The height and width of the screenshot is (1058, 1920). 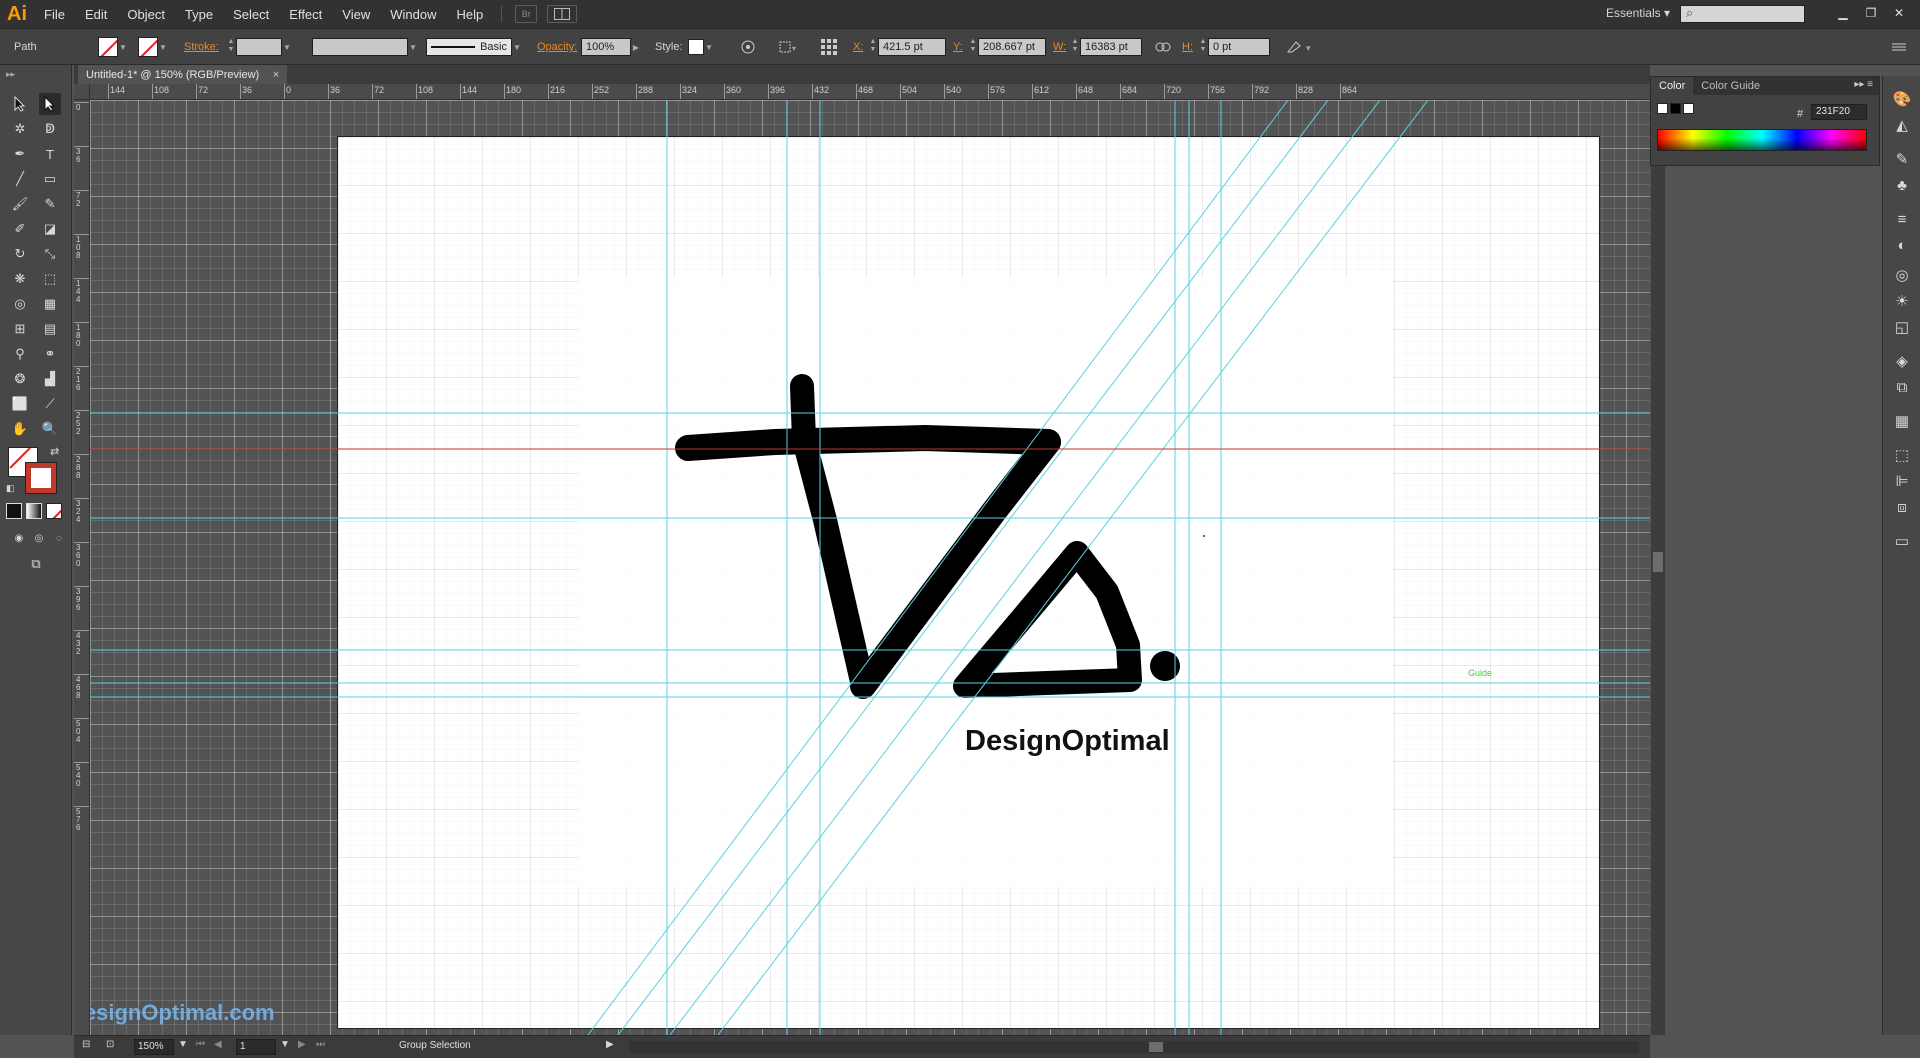 What do you see at coordinates (562, 14) in the screenshot?
I see `arrange-documents-button` at bounding box center [562, 14].